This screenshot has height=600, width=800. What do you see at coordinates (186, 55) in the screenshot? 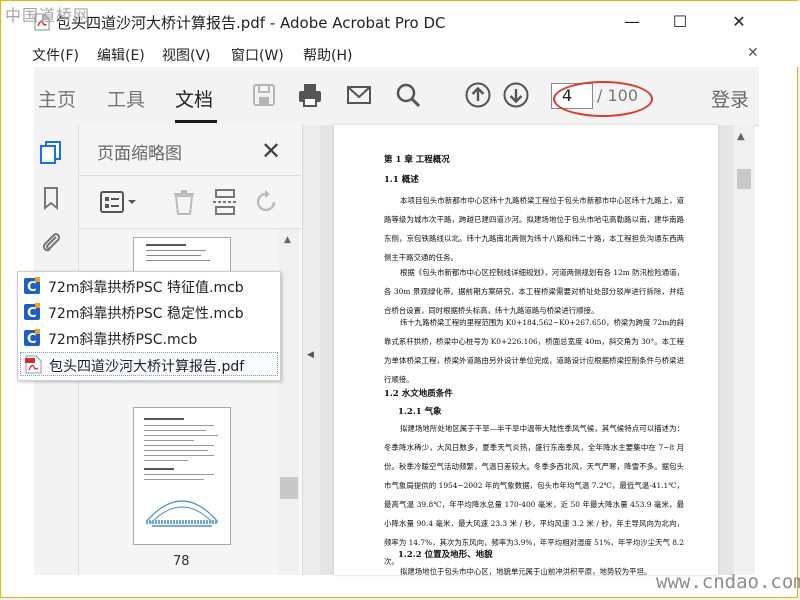
I see `menu-view: 视图(V)` at bounding box center [186, 55].